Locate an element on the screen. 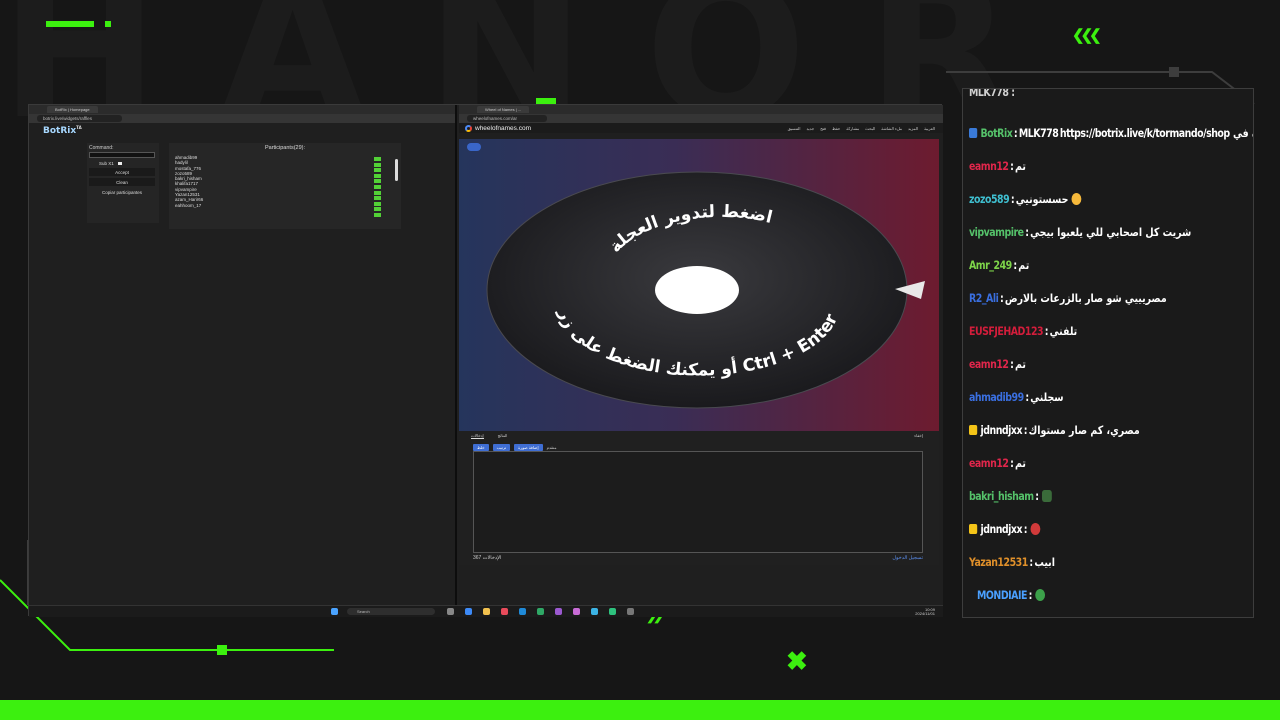 The height and width of the screenshot is (720, 1280). chat-message: jdnndjxx : is located at coordinates (1005, 529).